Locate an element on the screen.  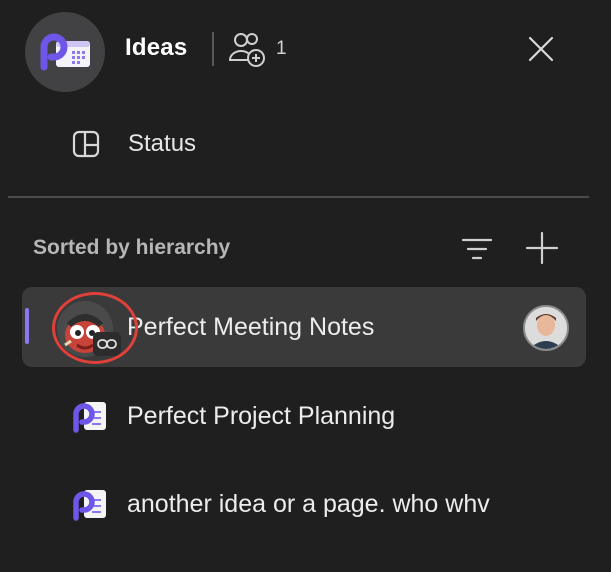
page-item-another-idea: another idea or a page. who whv is located at coordinates (304, 504).